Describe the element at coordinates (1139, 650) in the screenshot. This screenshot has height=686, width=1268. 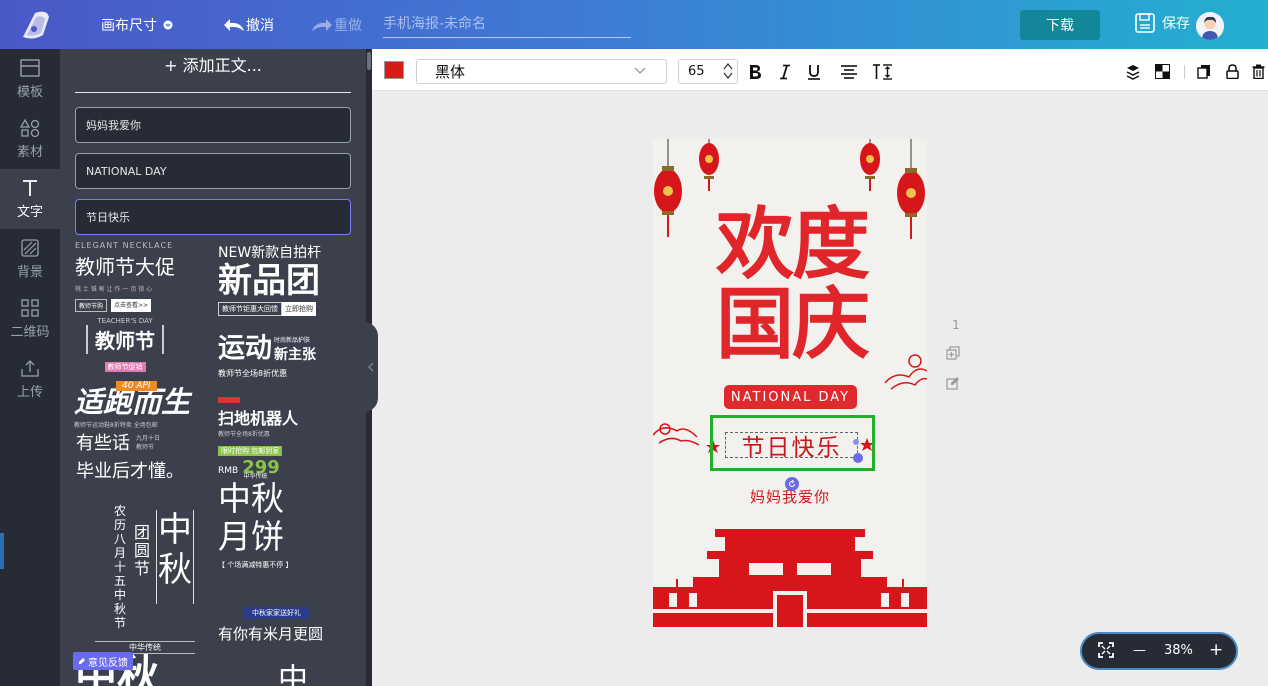
I see `zoom-out-button: —` at that location.